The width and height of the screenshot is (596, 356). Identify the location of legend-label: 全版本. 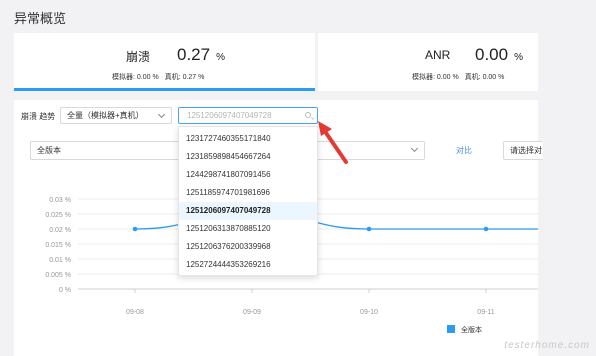
(471, 330).